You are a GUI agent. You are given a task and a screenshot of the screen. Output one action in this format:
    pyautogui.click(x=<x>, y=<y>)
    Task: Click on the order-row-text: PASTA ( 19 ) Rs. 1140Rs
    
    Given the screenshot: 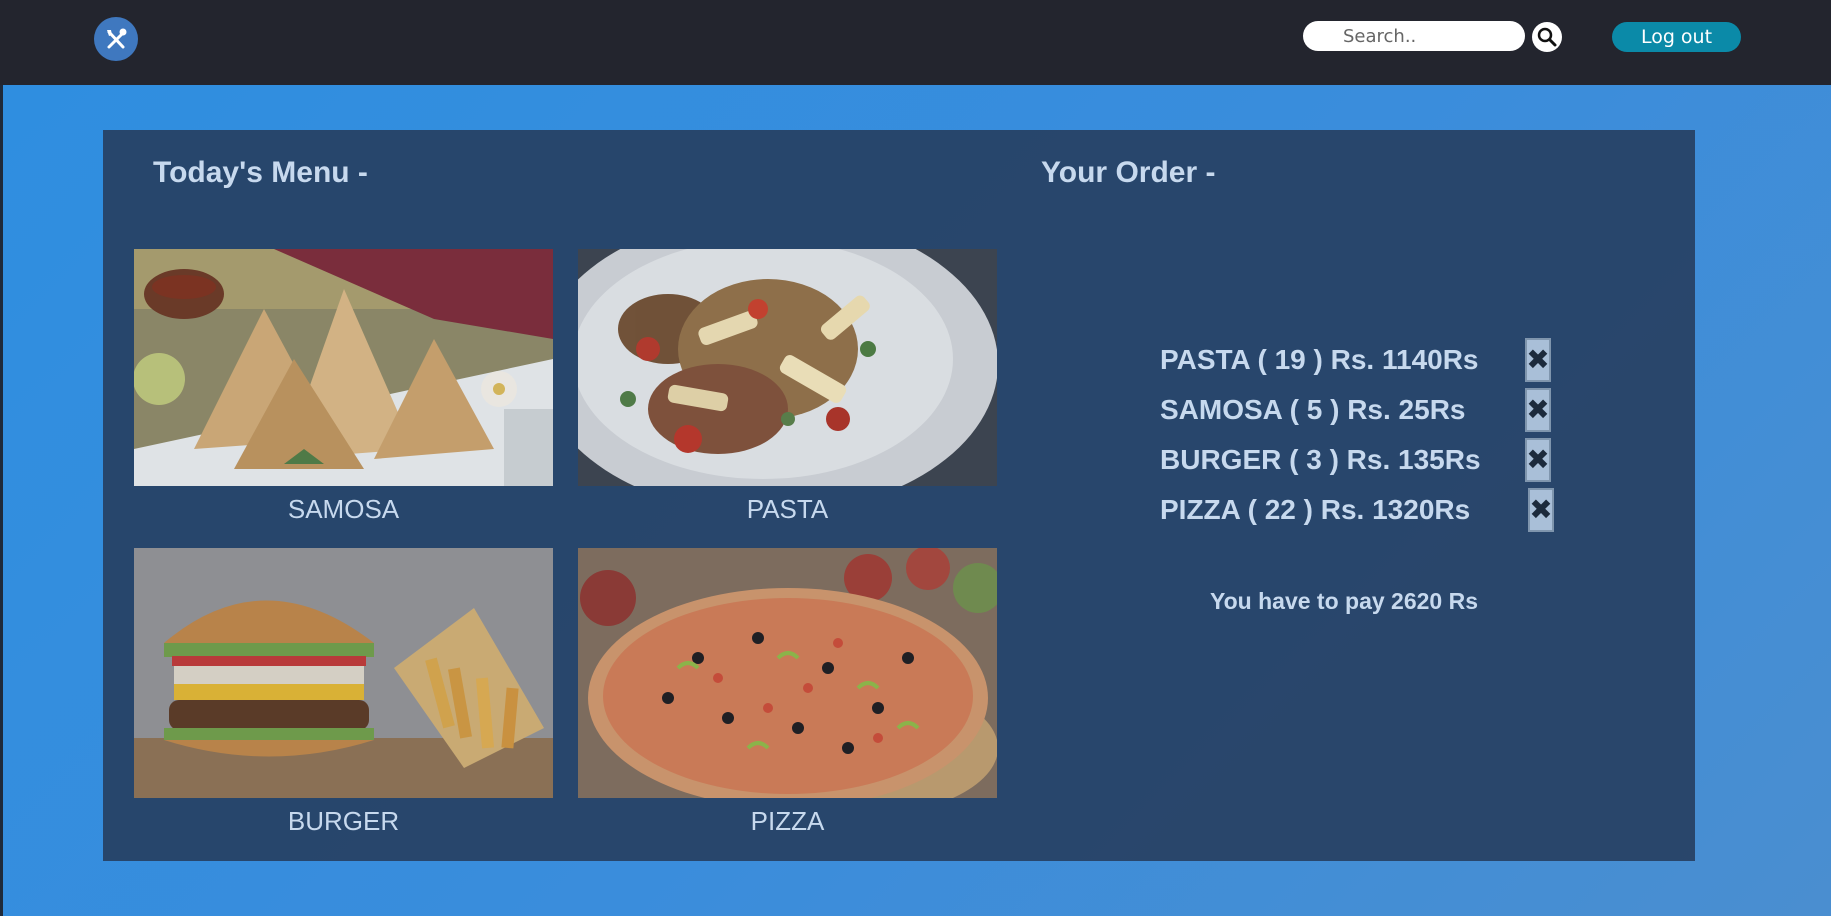 What is the action you would take?
    pyautogui.click(x=1319, y=359)
    